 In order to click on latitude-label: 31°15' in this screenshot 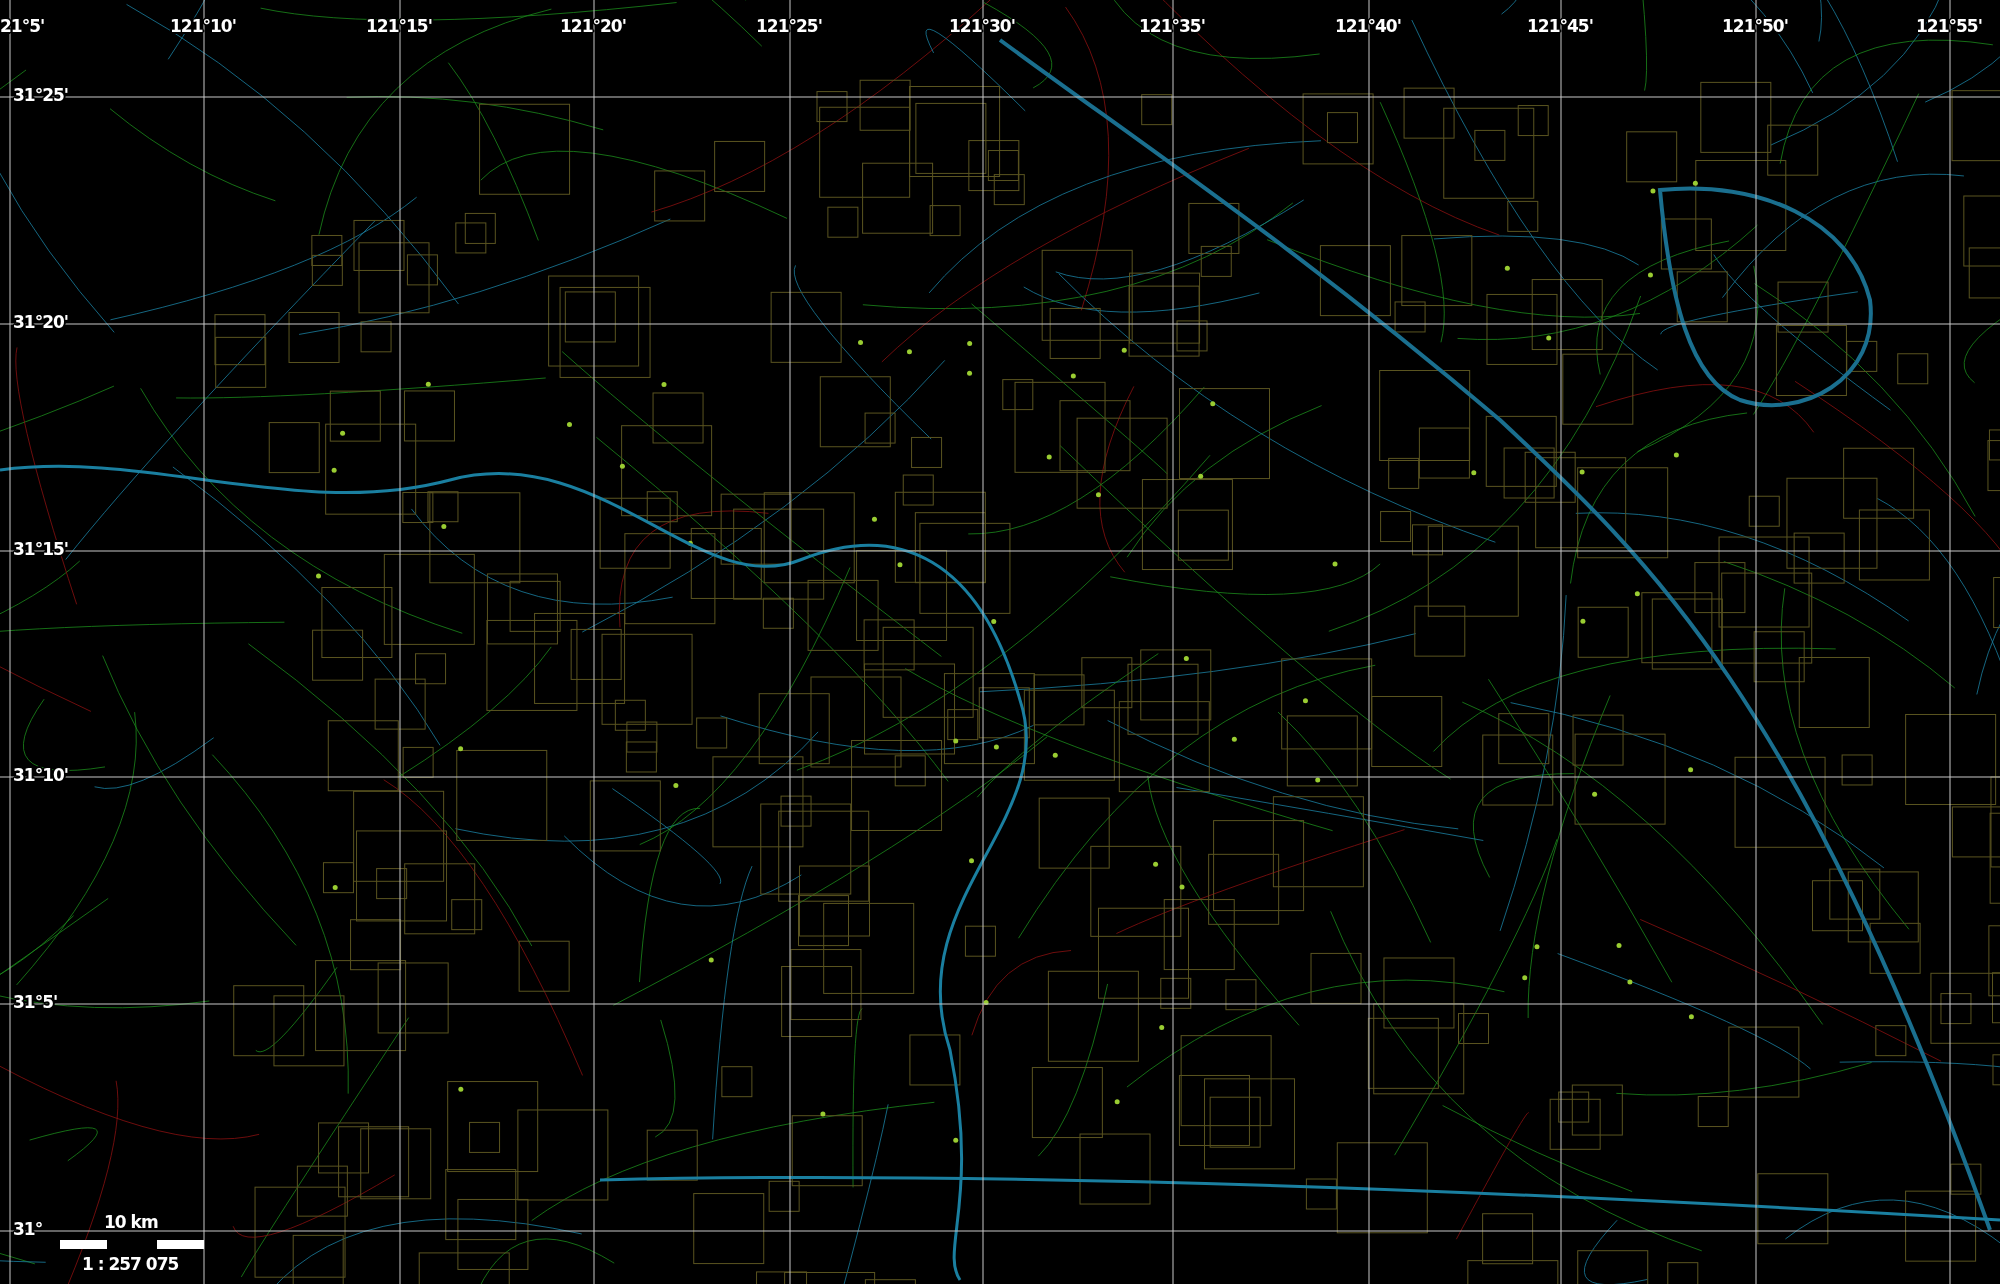, I will do `click(41, 549)`.